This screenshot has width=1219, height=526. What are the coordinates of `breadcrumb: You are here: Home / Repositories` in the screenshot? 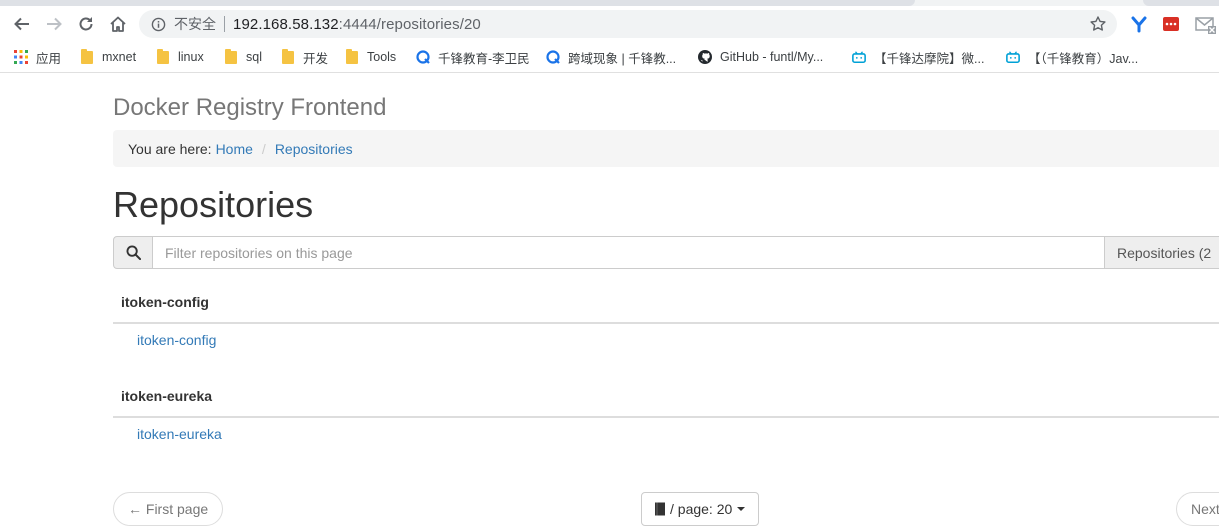 It's located at (666, 148).